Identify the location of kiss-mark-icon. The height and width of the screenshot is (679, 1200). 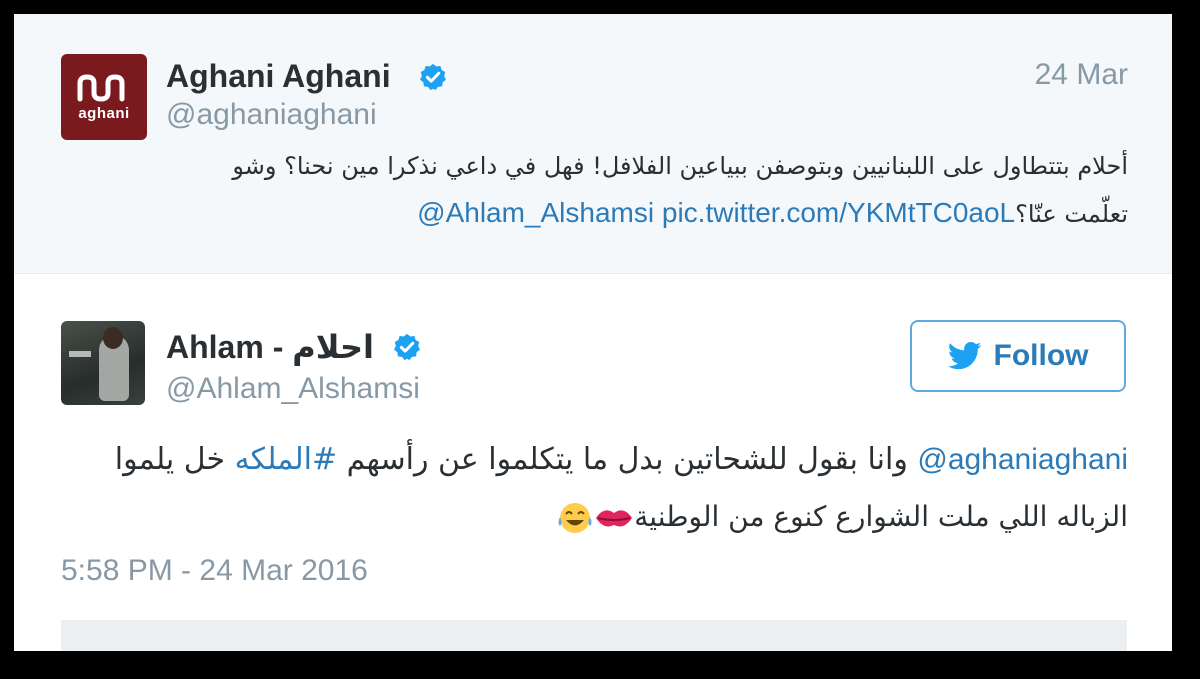
(614, 518).